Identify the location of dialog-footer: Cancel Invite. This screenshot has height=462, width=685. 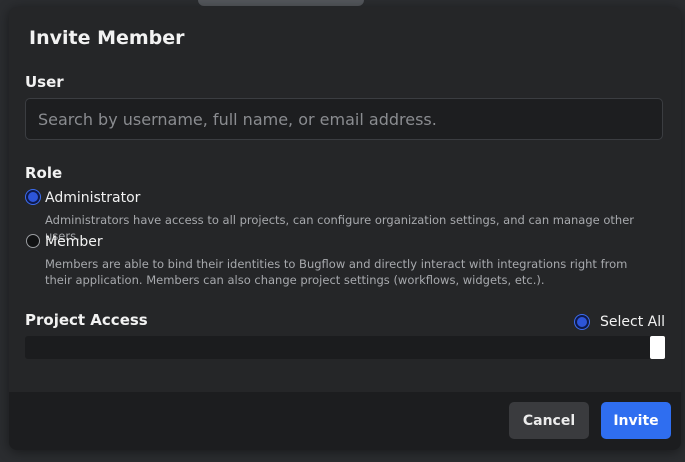
(345, 421).